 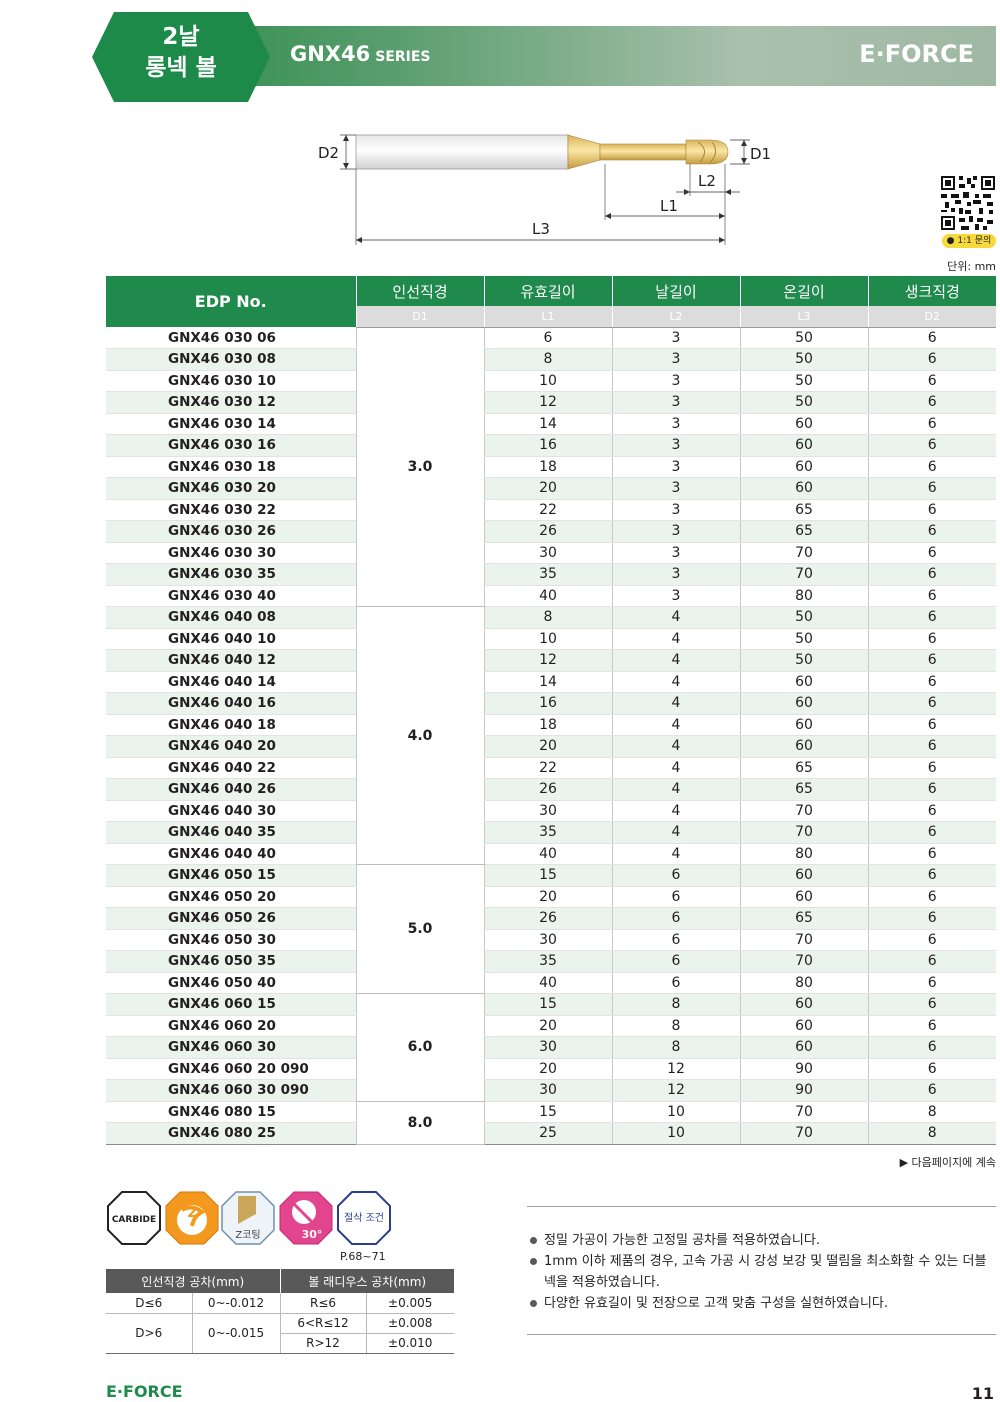 What do you see at coordinates (231, 940) in the screenshot?
I see `edp-number: GNX46 050 30` at bounding box center [231, 940].